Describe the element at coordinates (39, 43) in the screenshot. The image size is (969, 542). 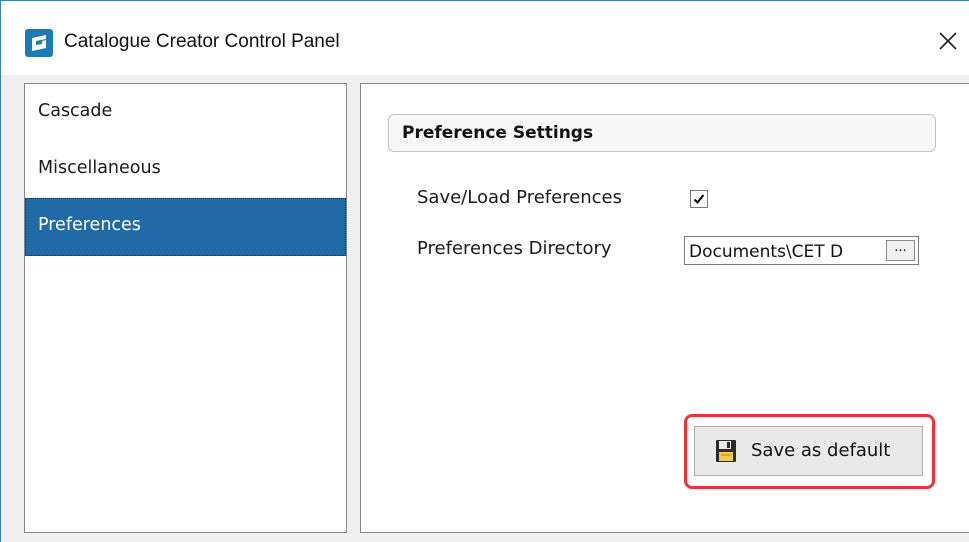
I see `app-icon` at that location.